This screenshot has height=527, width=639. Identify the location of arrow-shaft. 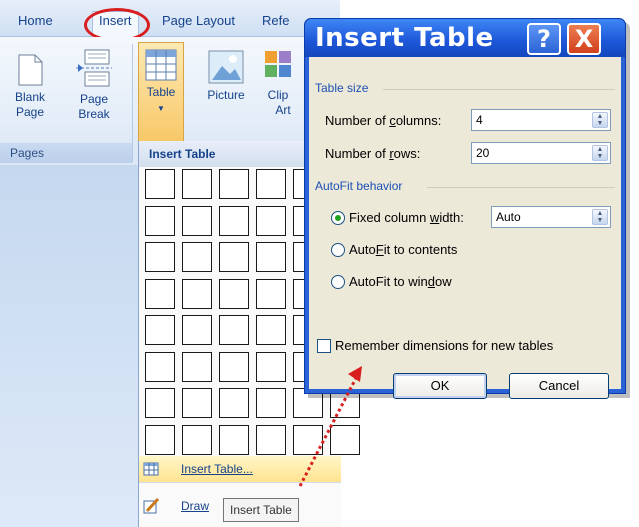
(328, 432).